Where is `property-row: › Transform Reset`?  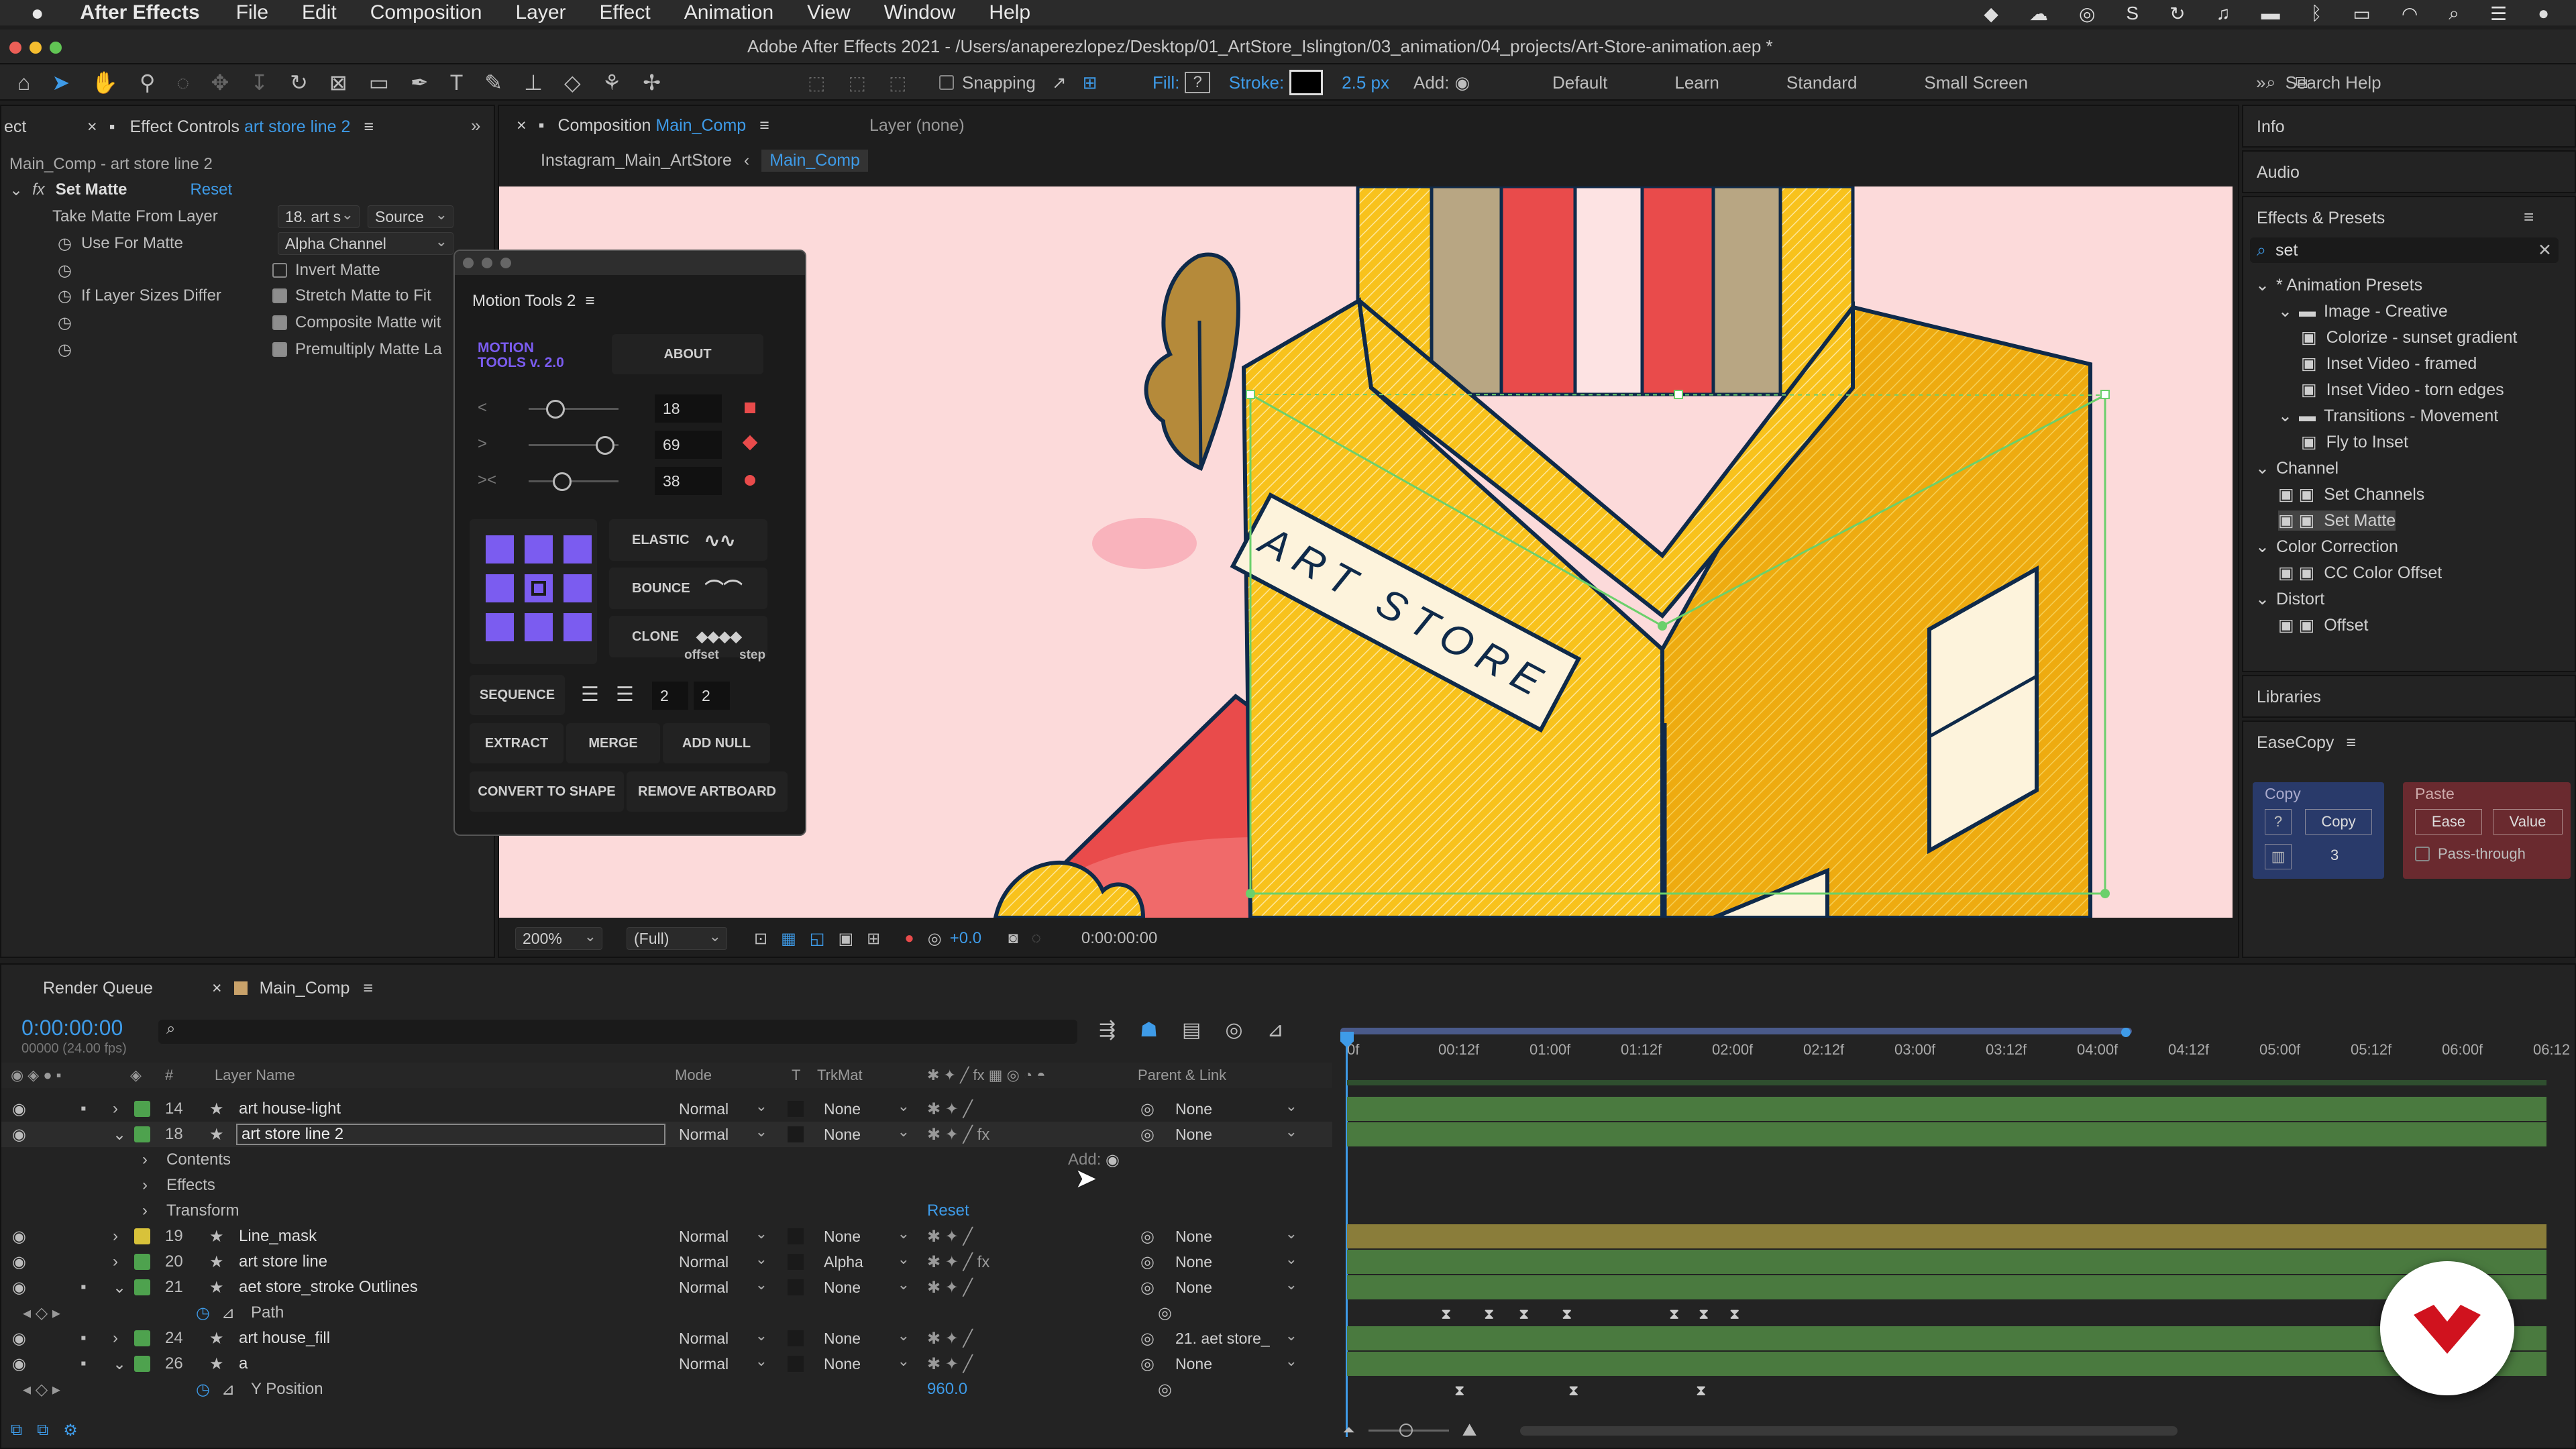 property-row: › Transform Reset is located at coordinates (666, 1211).